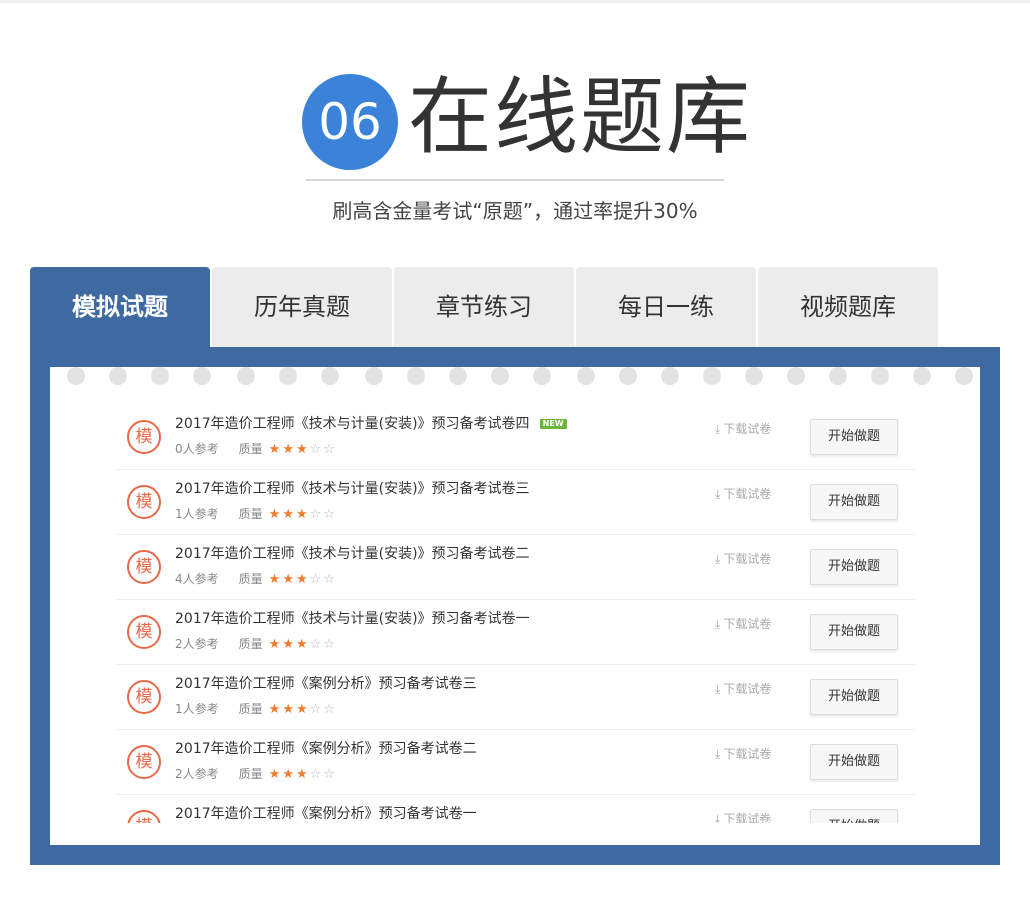  What do you see at coordinates (848, 307) in the screenshot?
I see `tab-video-bank: 视频题库` at bounding box center [848, 307].